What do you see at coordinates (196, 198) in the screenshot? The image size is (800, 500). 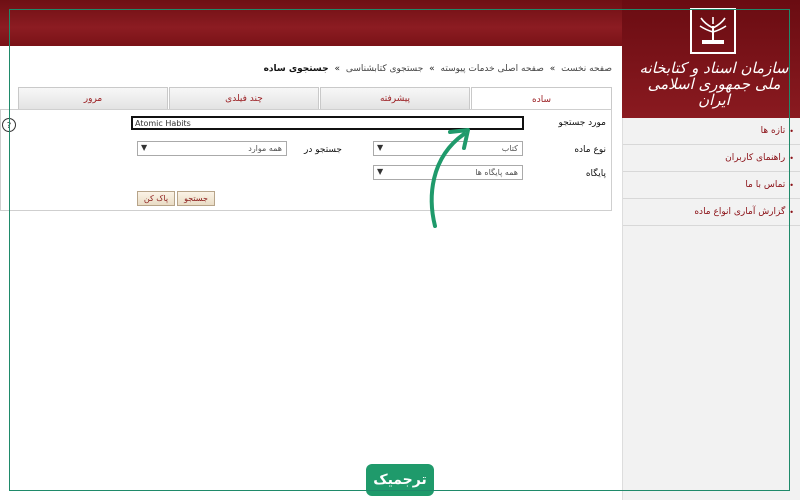 I see `search-button: جستجو` at bounding box center [196, 198].